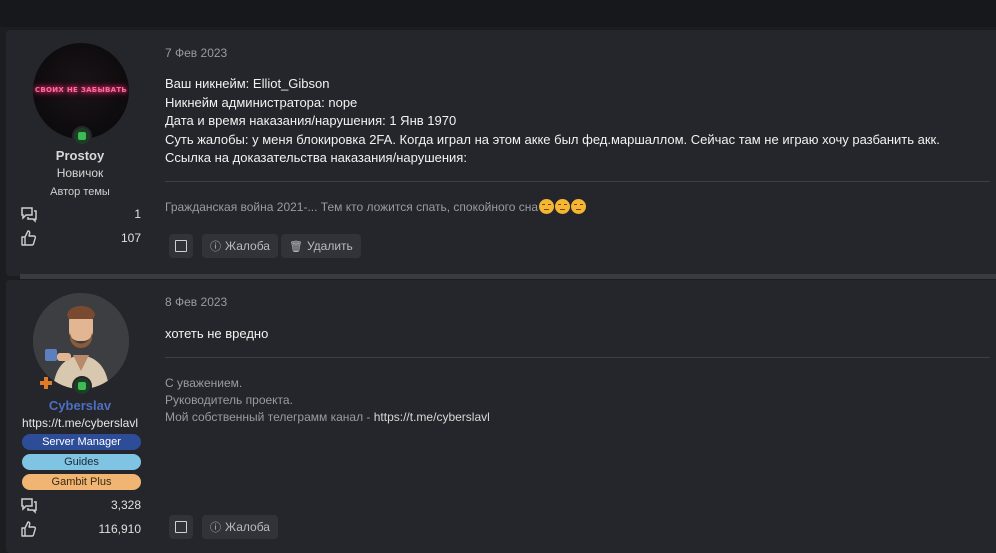 The image size is (996, 553). Describe the element at coordinates (247, 83) in the screenshot. I see `post-body-line: Ваш никнейм: Elliot_Gibson` at that location.